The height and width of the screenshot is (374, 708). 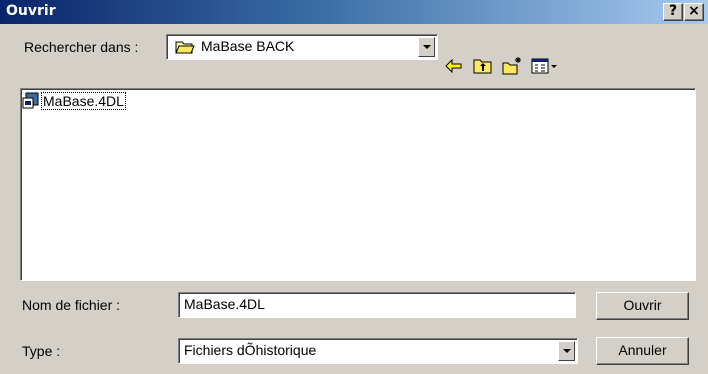 What do you see at coordinates (378, 351) in the screenshot?
I see `file-type-dropdown: Fichiers dÕhistorique` at bounding box center [378, 351].